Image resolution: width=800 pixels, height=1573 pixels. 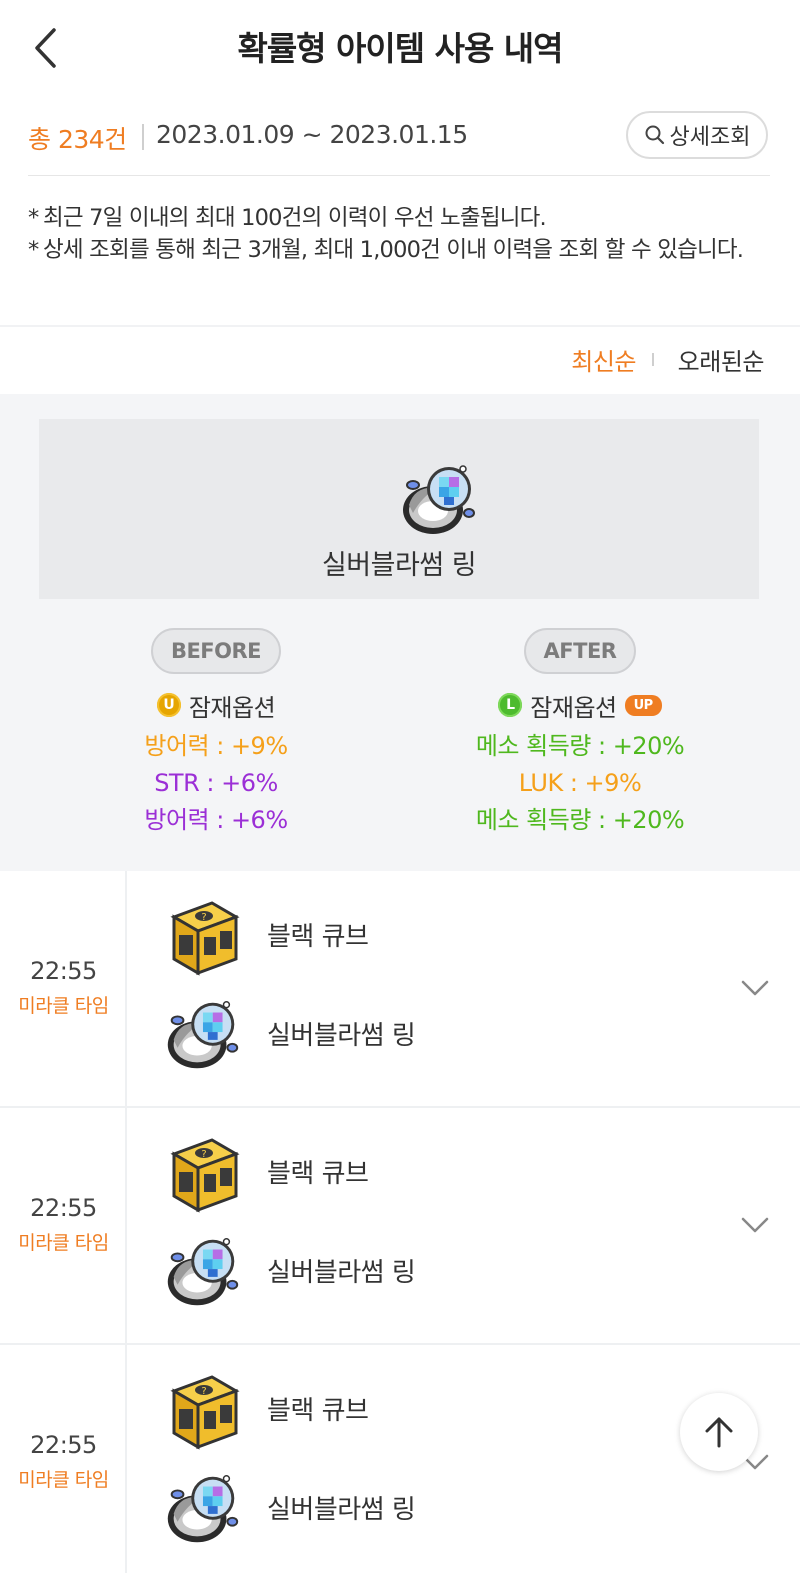 I want to click on before-label: BEFORE, so click(x=216, y=651).